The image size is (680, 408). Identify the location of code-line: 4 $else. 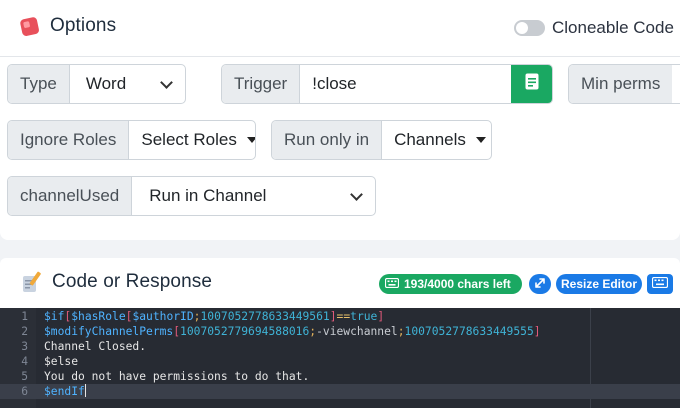
(340, 361).